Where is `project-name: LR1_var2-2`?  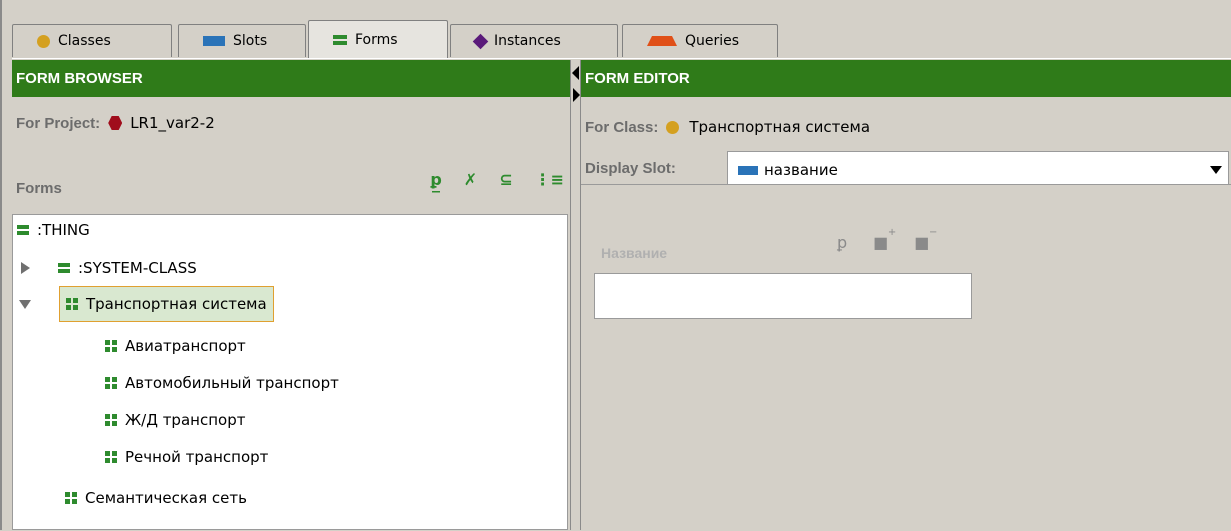
project-name: LR1_var2-2 is located at coordinates (172, 123).